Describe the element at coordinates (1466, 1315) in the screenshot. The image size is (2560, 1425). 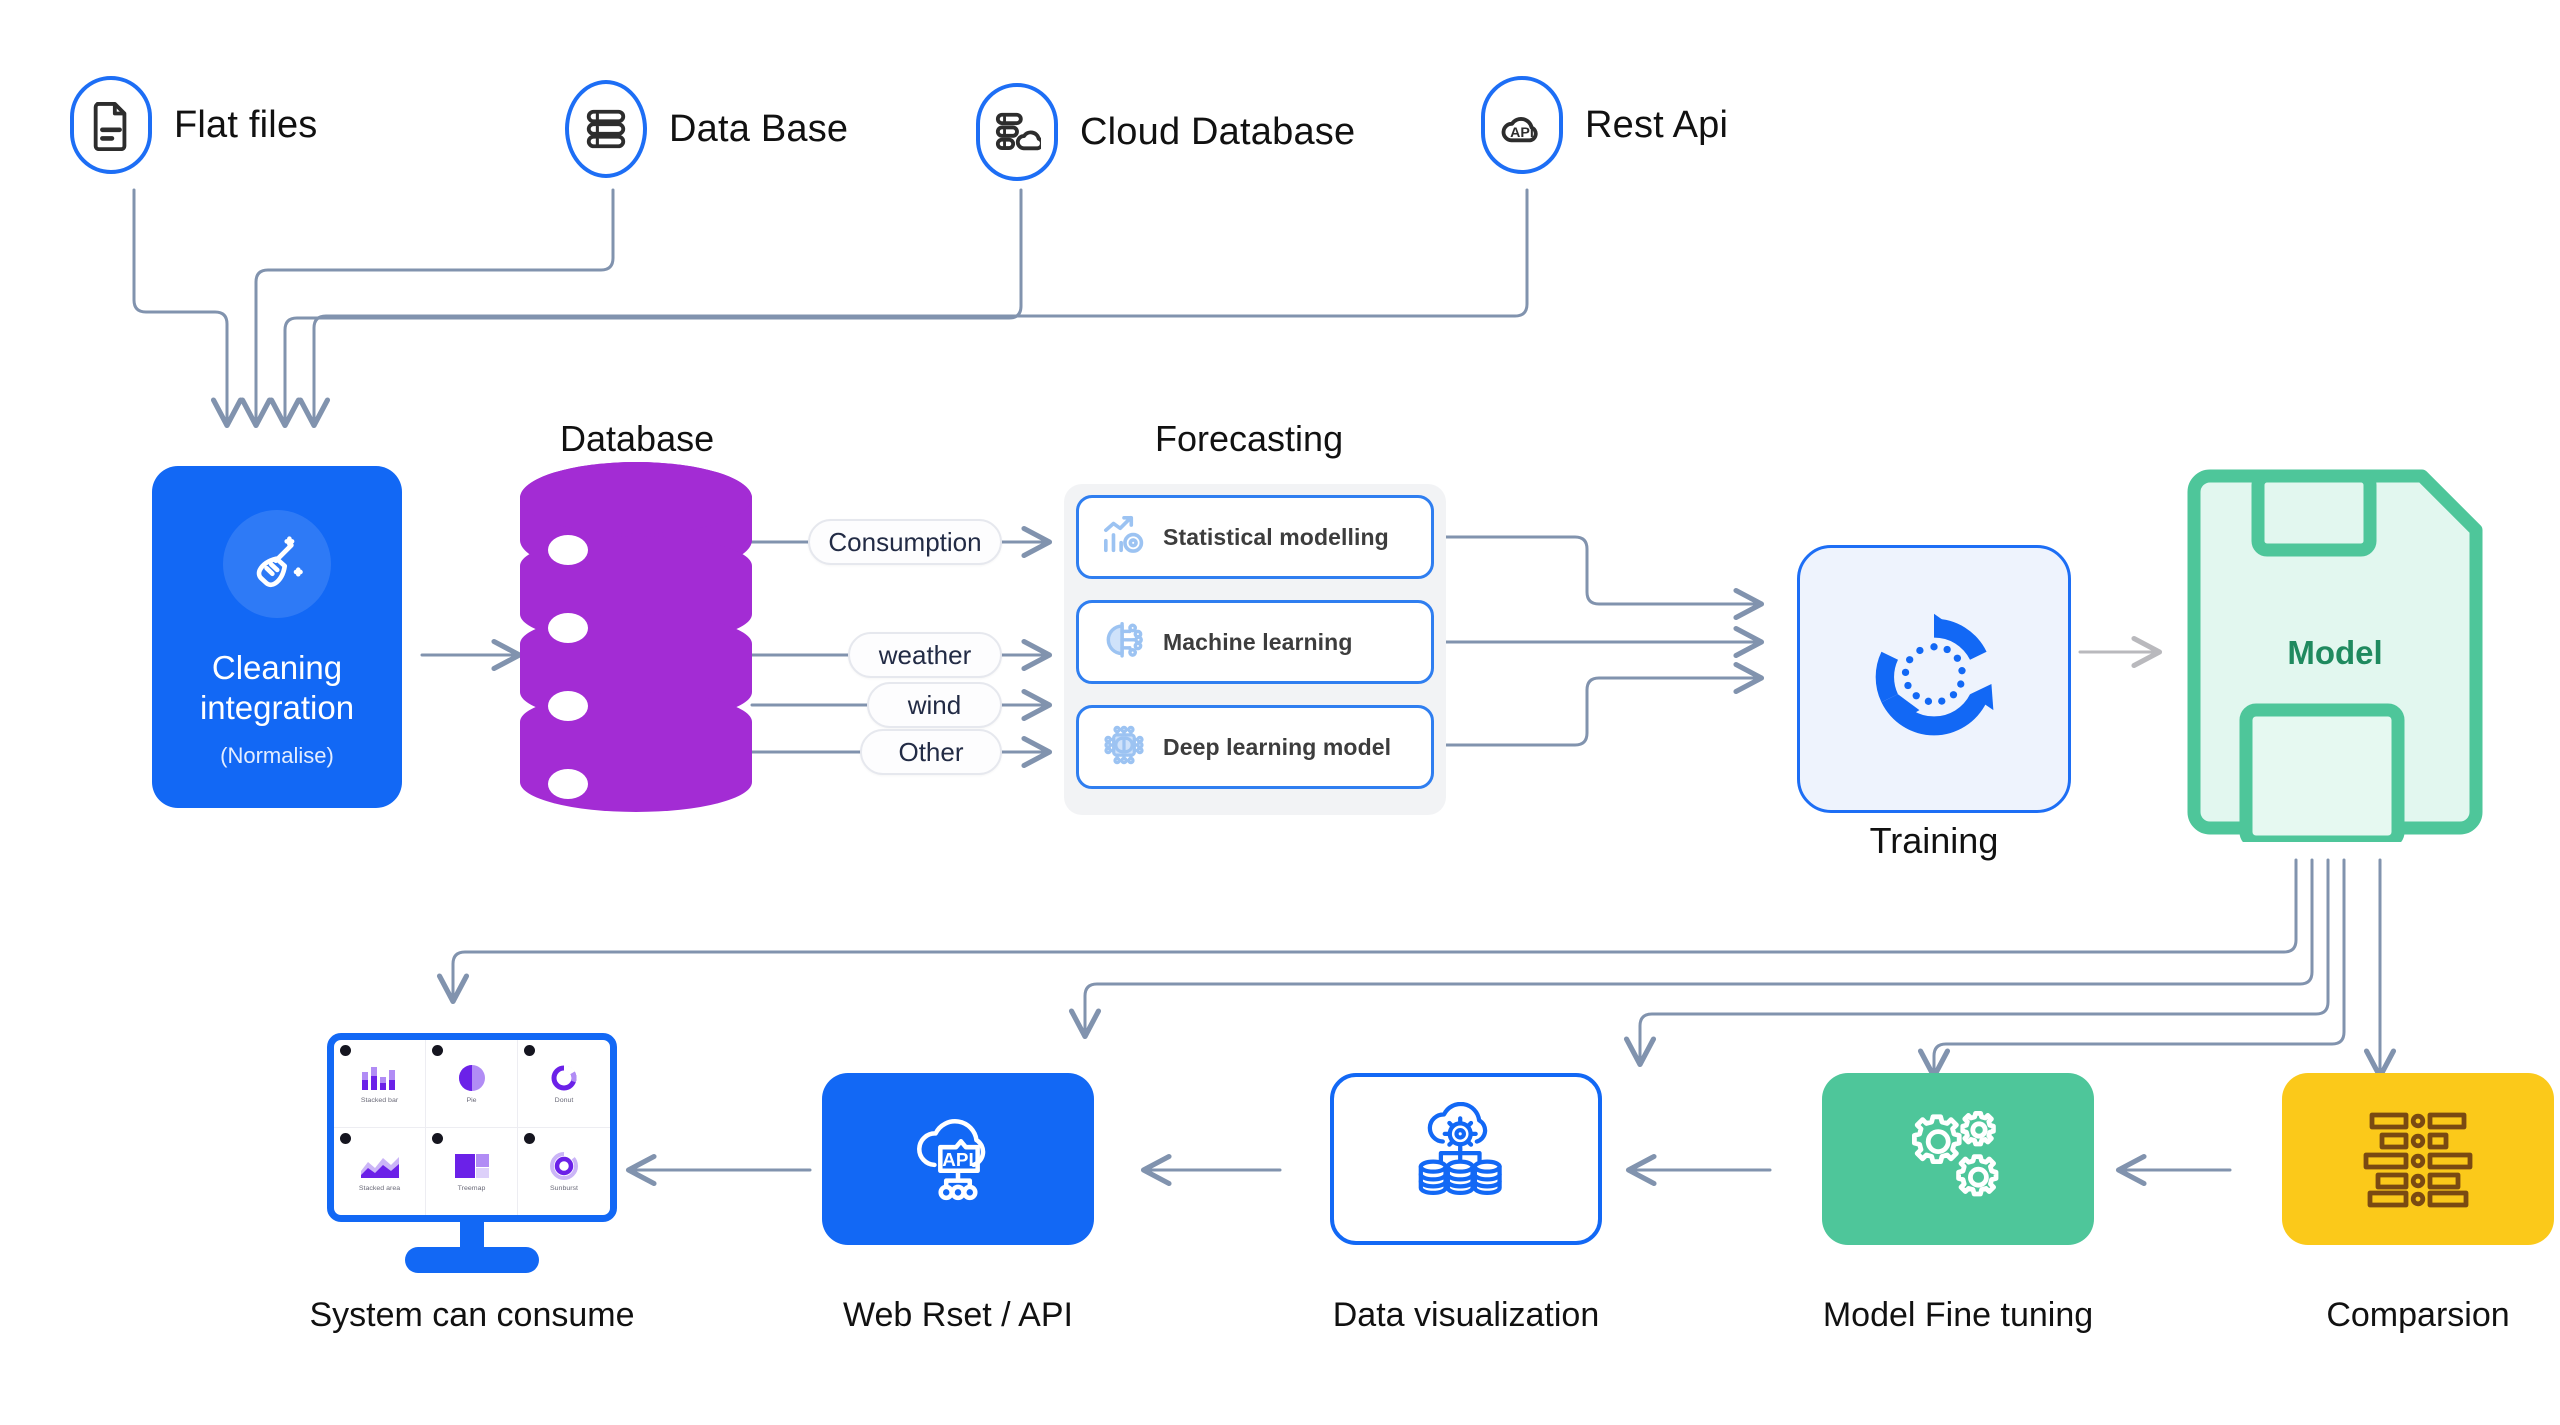
I see `caption-data-visualization: Data visualization` at that location.